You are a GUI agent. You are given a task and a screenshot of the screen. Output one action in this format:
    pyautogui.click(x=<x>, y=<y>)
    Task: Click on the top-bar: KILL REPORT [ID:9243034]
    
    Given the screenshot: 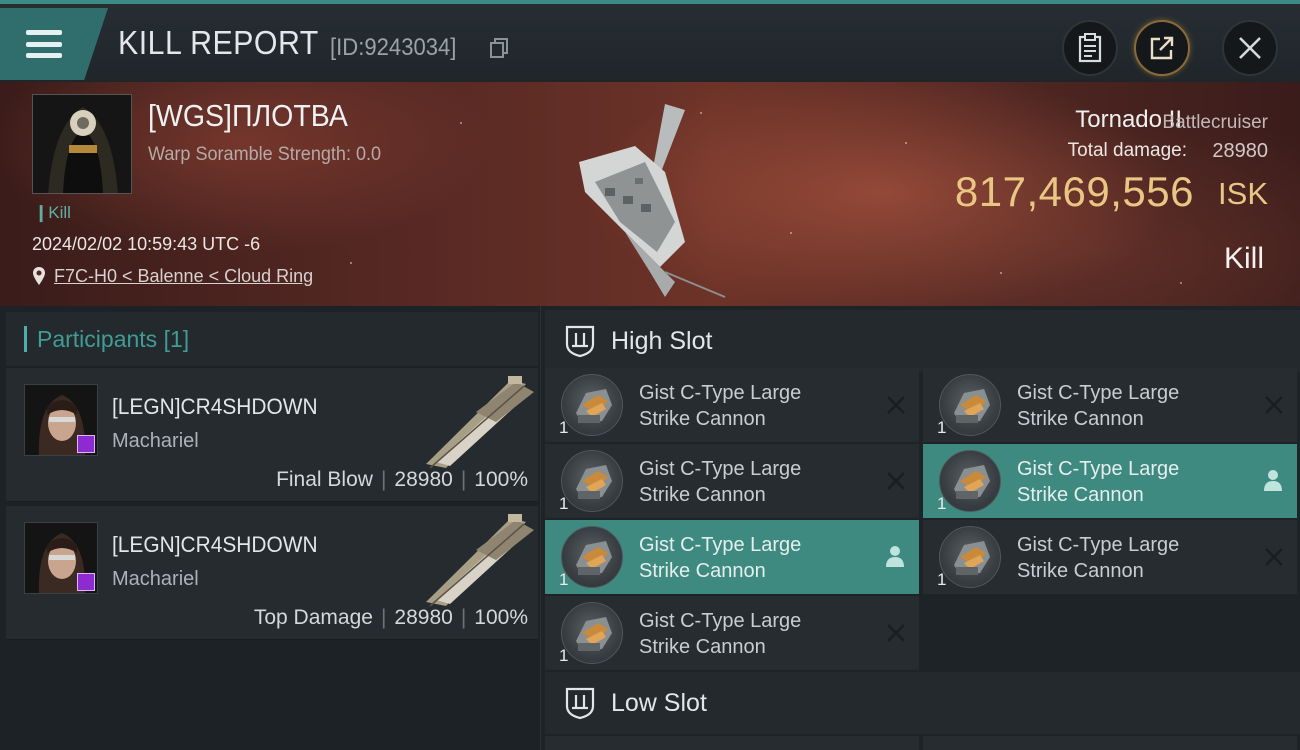 What is the action you would take?
    pyautogui.click(x=650, y=41)
    